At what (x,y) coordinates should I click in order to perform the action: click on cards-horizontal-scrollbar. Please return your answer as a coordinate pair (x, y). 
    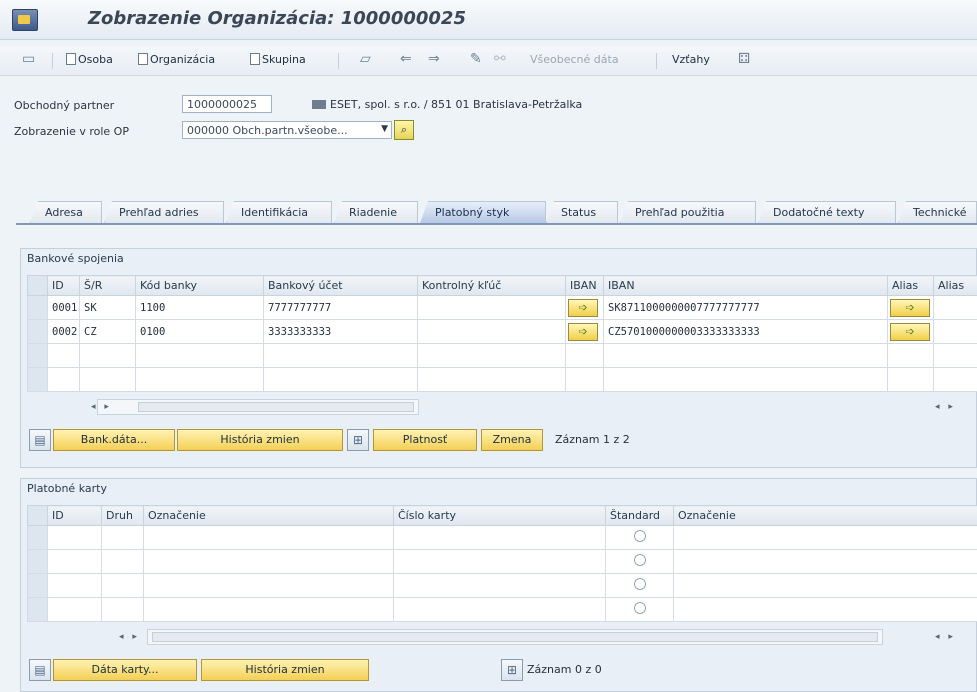
    Looking at the image, I should click on (515, 637).